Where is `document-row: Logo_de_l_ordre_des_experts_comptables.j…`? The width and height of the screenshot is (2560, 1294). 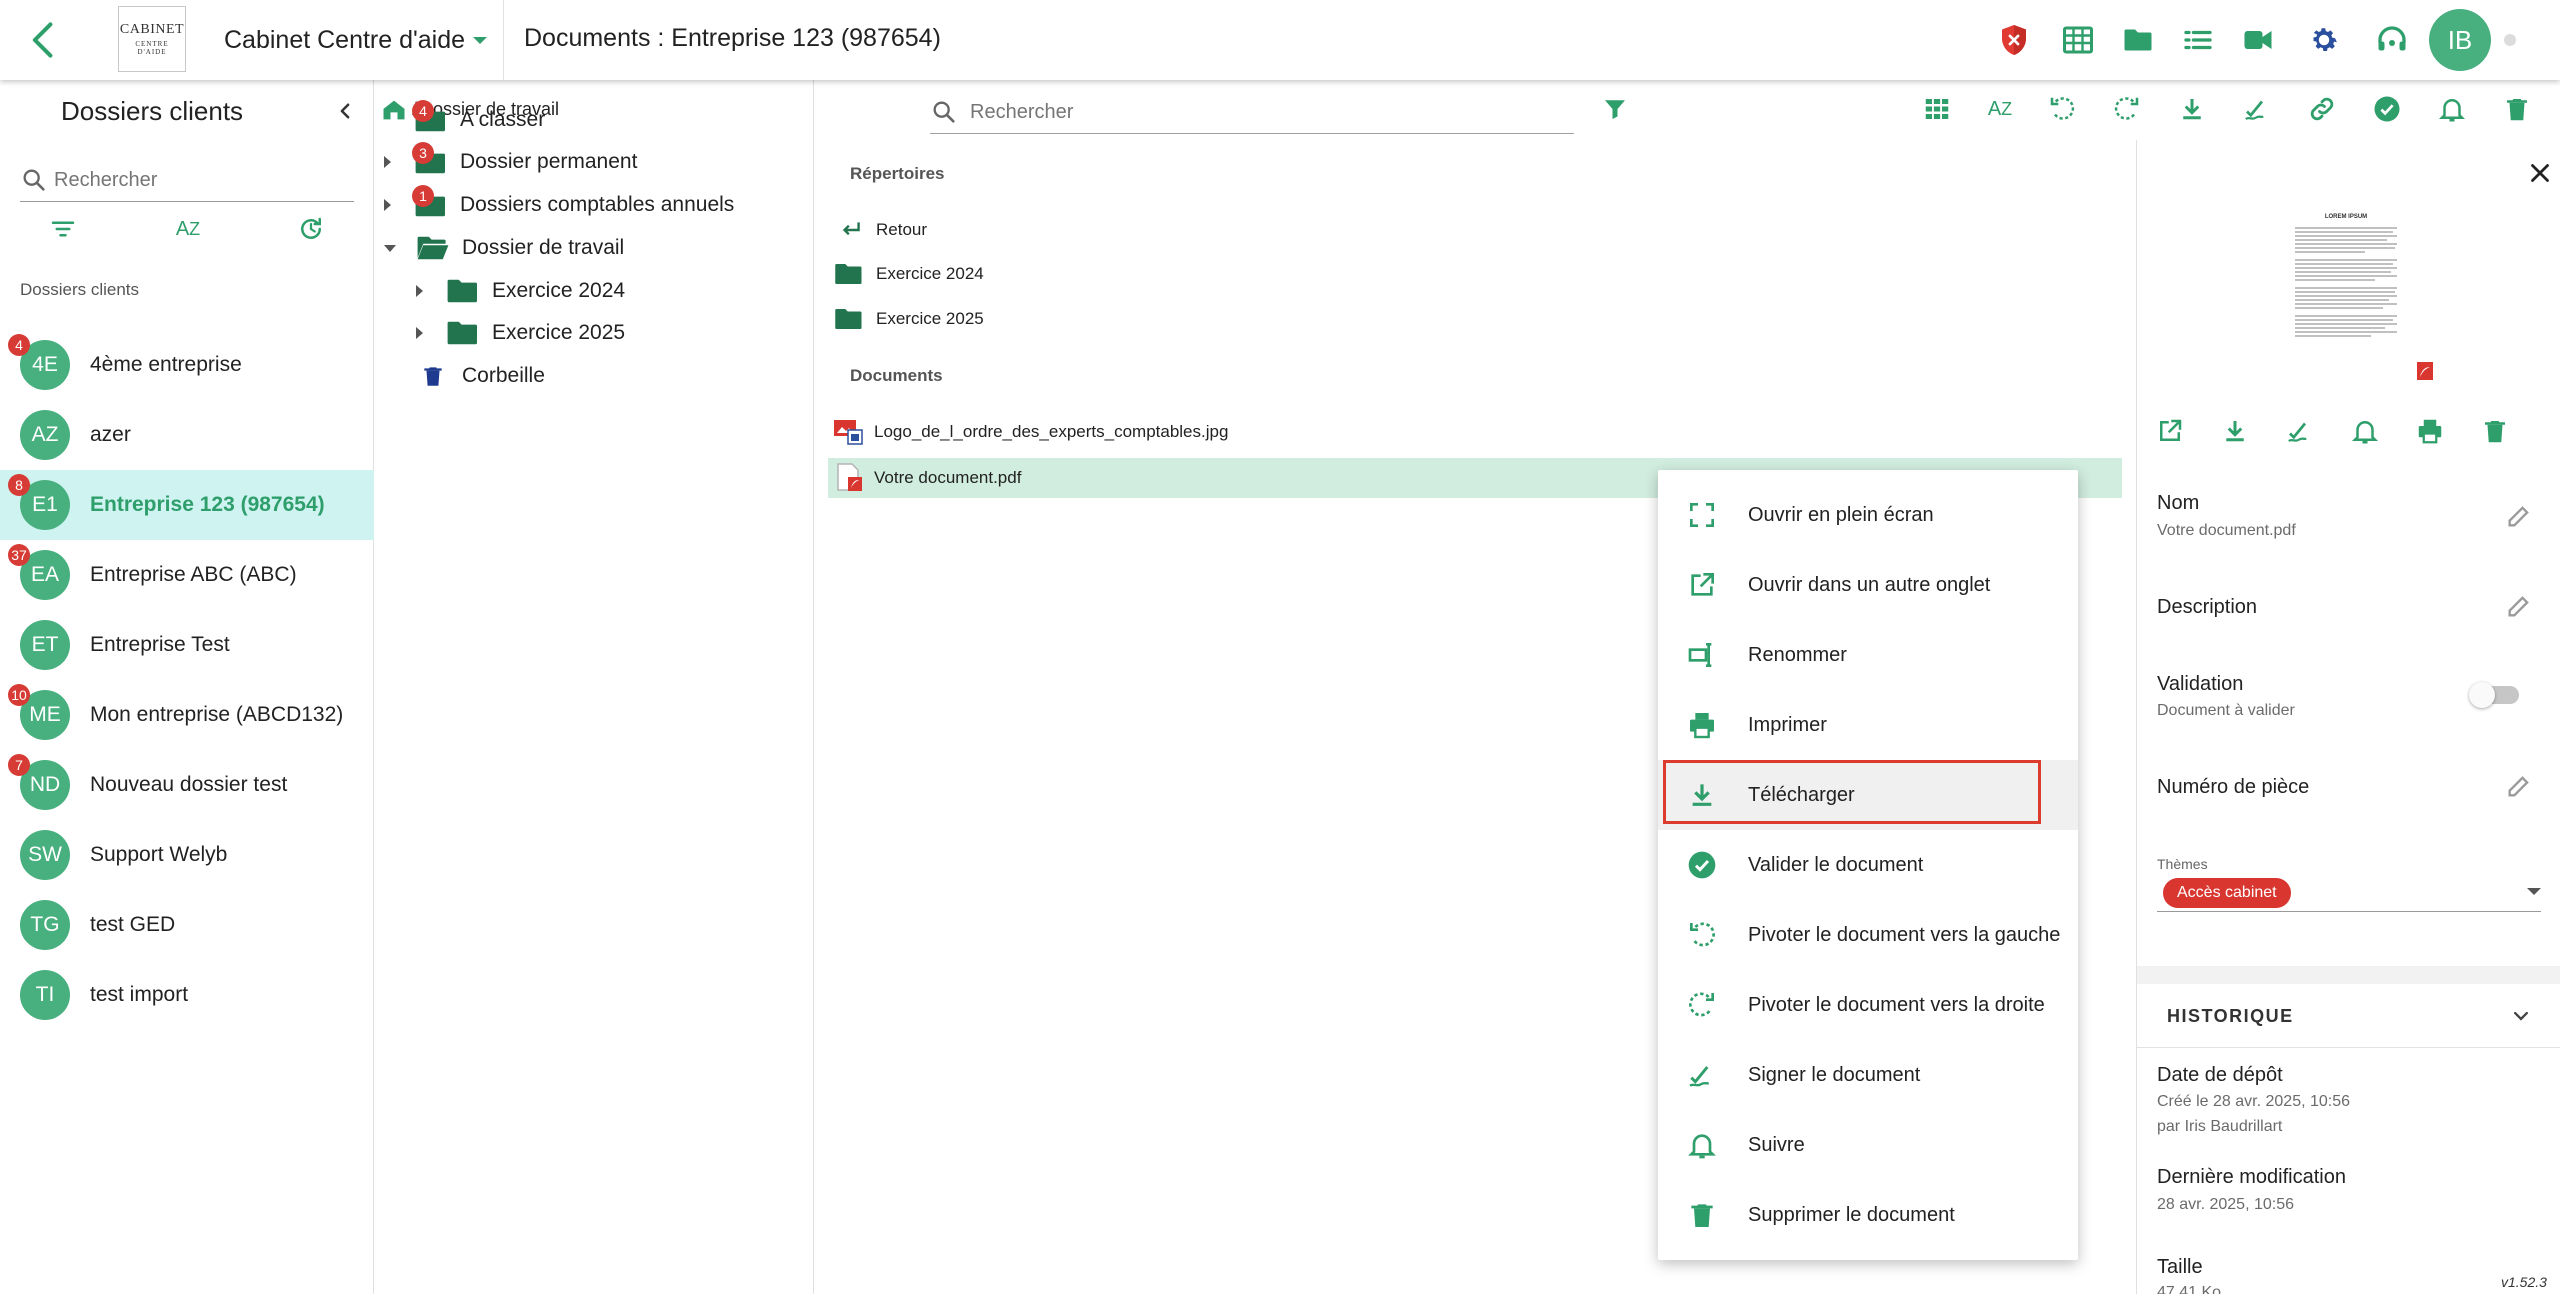
document-row: Logo_de_l_ordre_des_experts_comptables.j… is located at coordinates (1031, 432).